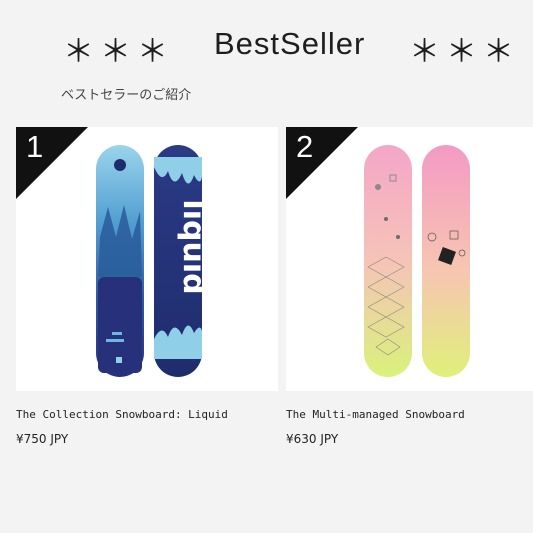 The height and width of the screenshot is (533, 533). Describe the element at coordinates (42, 439) in the screenshot. I see `product-price: ¥750 JPY` at that location.